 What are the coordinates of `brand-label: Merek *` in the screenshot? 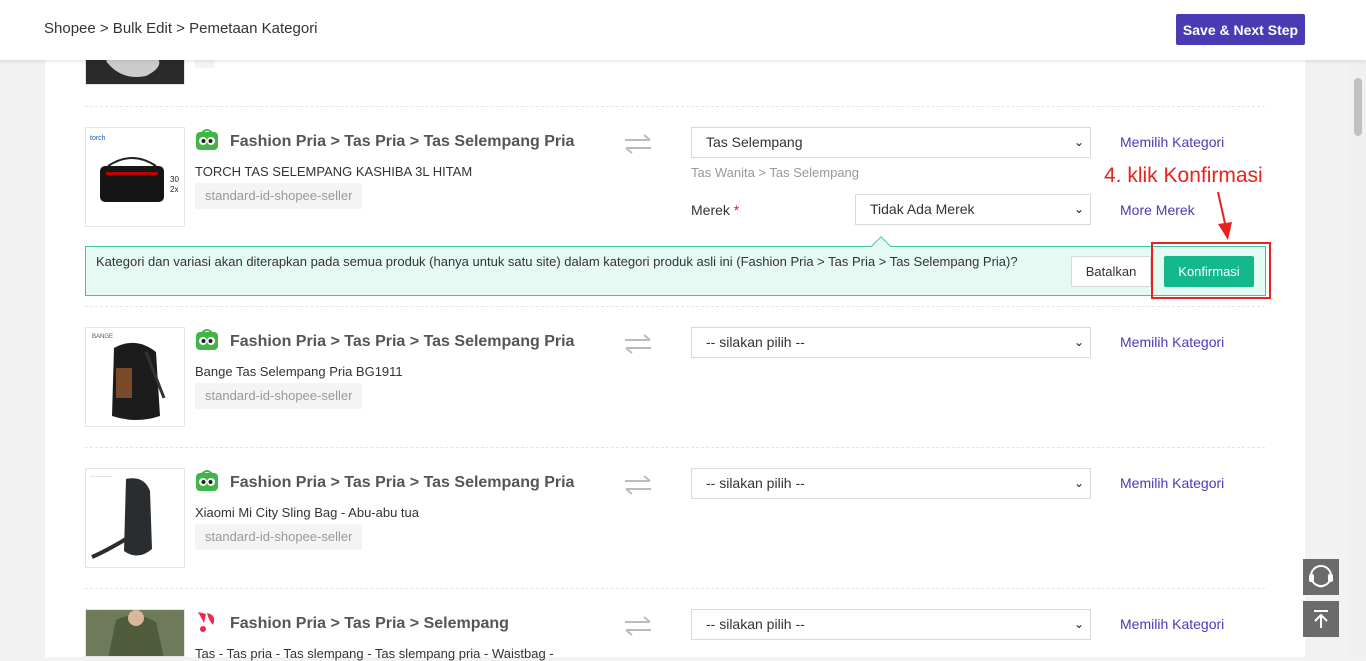 It's located at (715, 210).